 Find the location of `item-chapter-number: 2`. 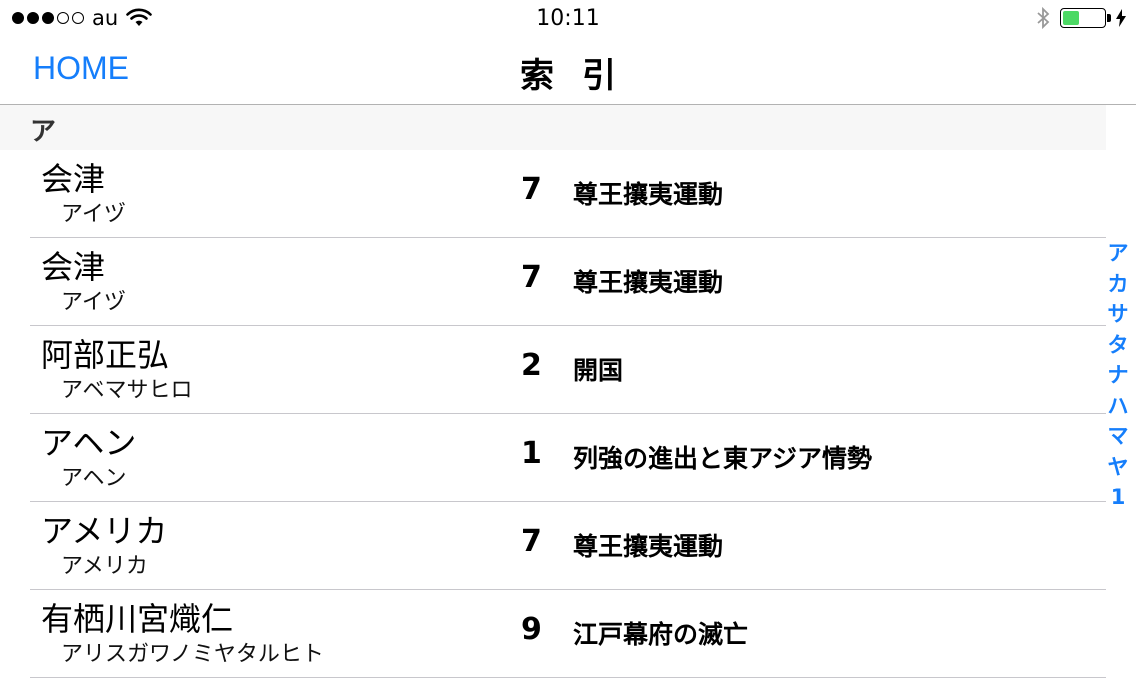

item-chapter-number: 2 is located at coordinates (531, 365).